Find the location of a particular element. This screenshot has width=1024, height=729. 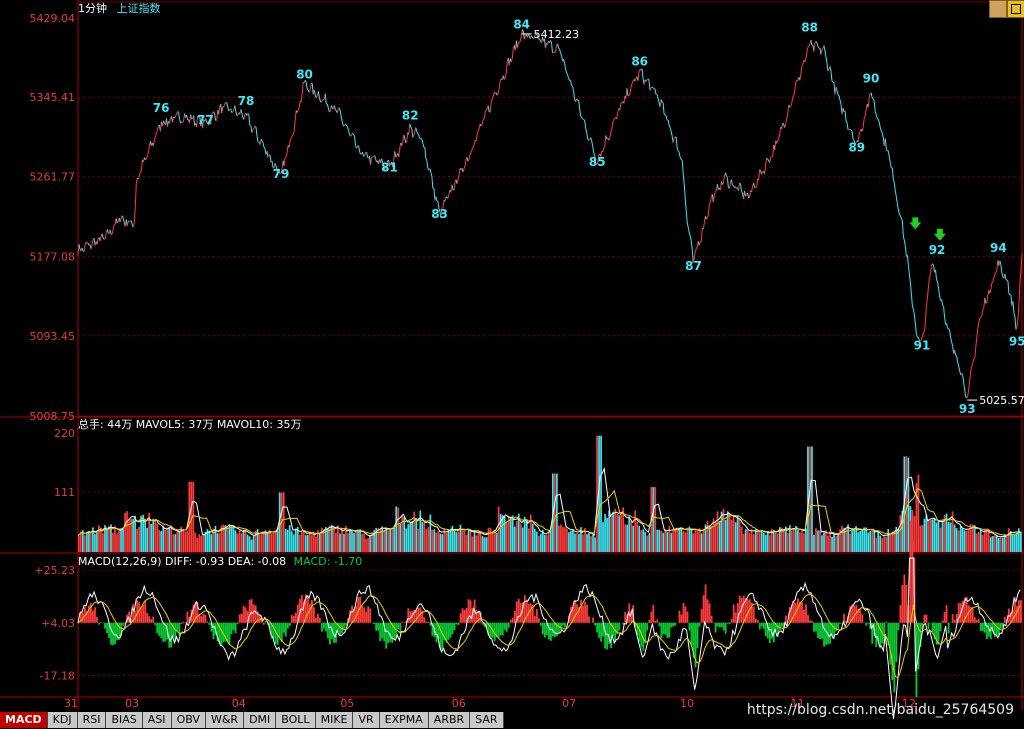

tab-rsi: RSI is located at coordinates (92, 720).